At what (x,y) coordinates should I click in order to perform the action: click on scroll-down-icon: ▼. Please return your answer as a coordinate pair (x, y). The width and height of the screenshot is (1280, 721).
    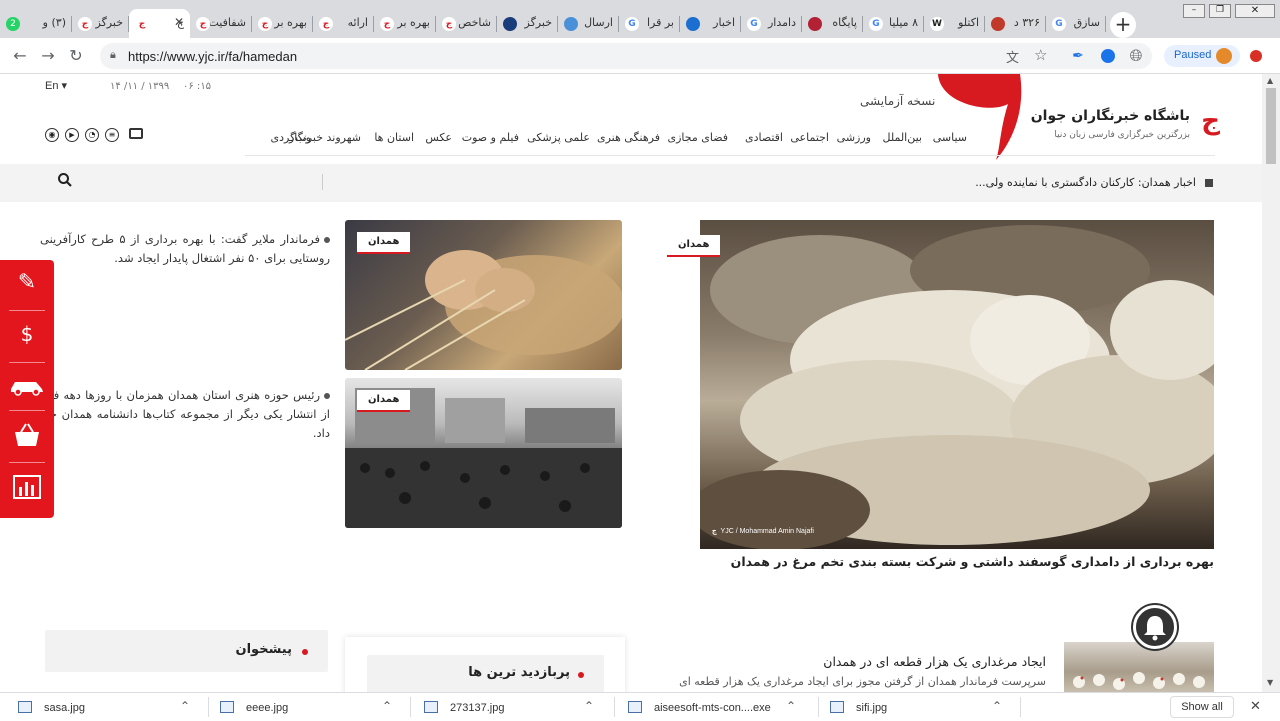
    Looking at the image, I should click on (1270, 682).